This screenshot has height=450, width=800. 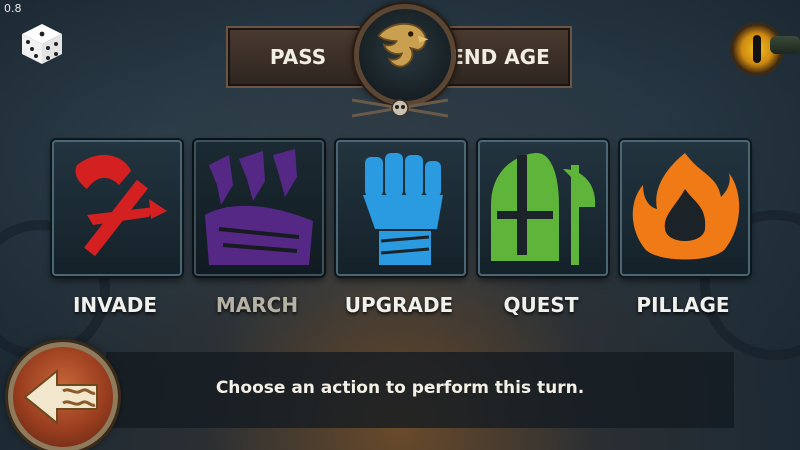 What do you see at coordinates (400, 388) in the screenshot?
I see `instruction-message: Choose an action to perform this turn.` at bounding box center [400, 388].